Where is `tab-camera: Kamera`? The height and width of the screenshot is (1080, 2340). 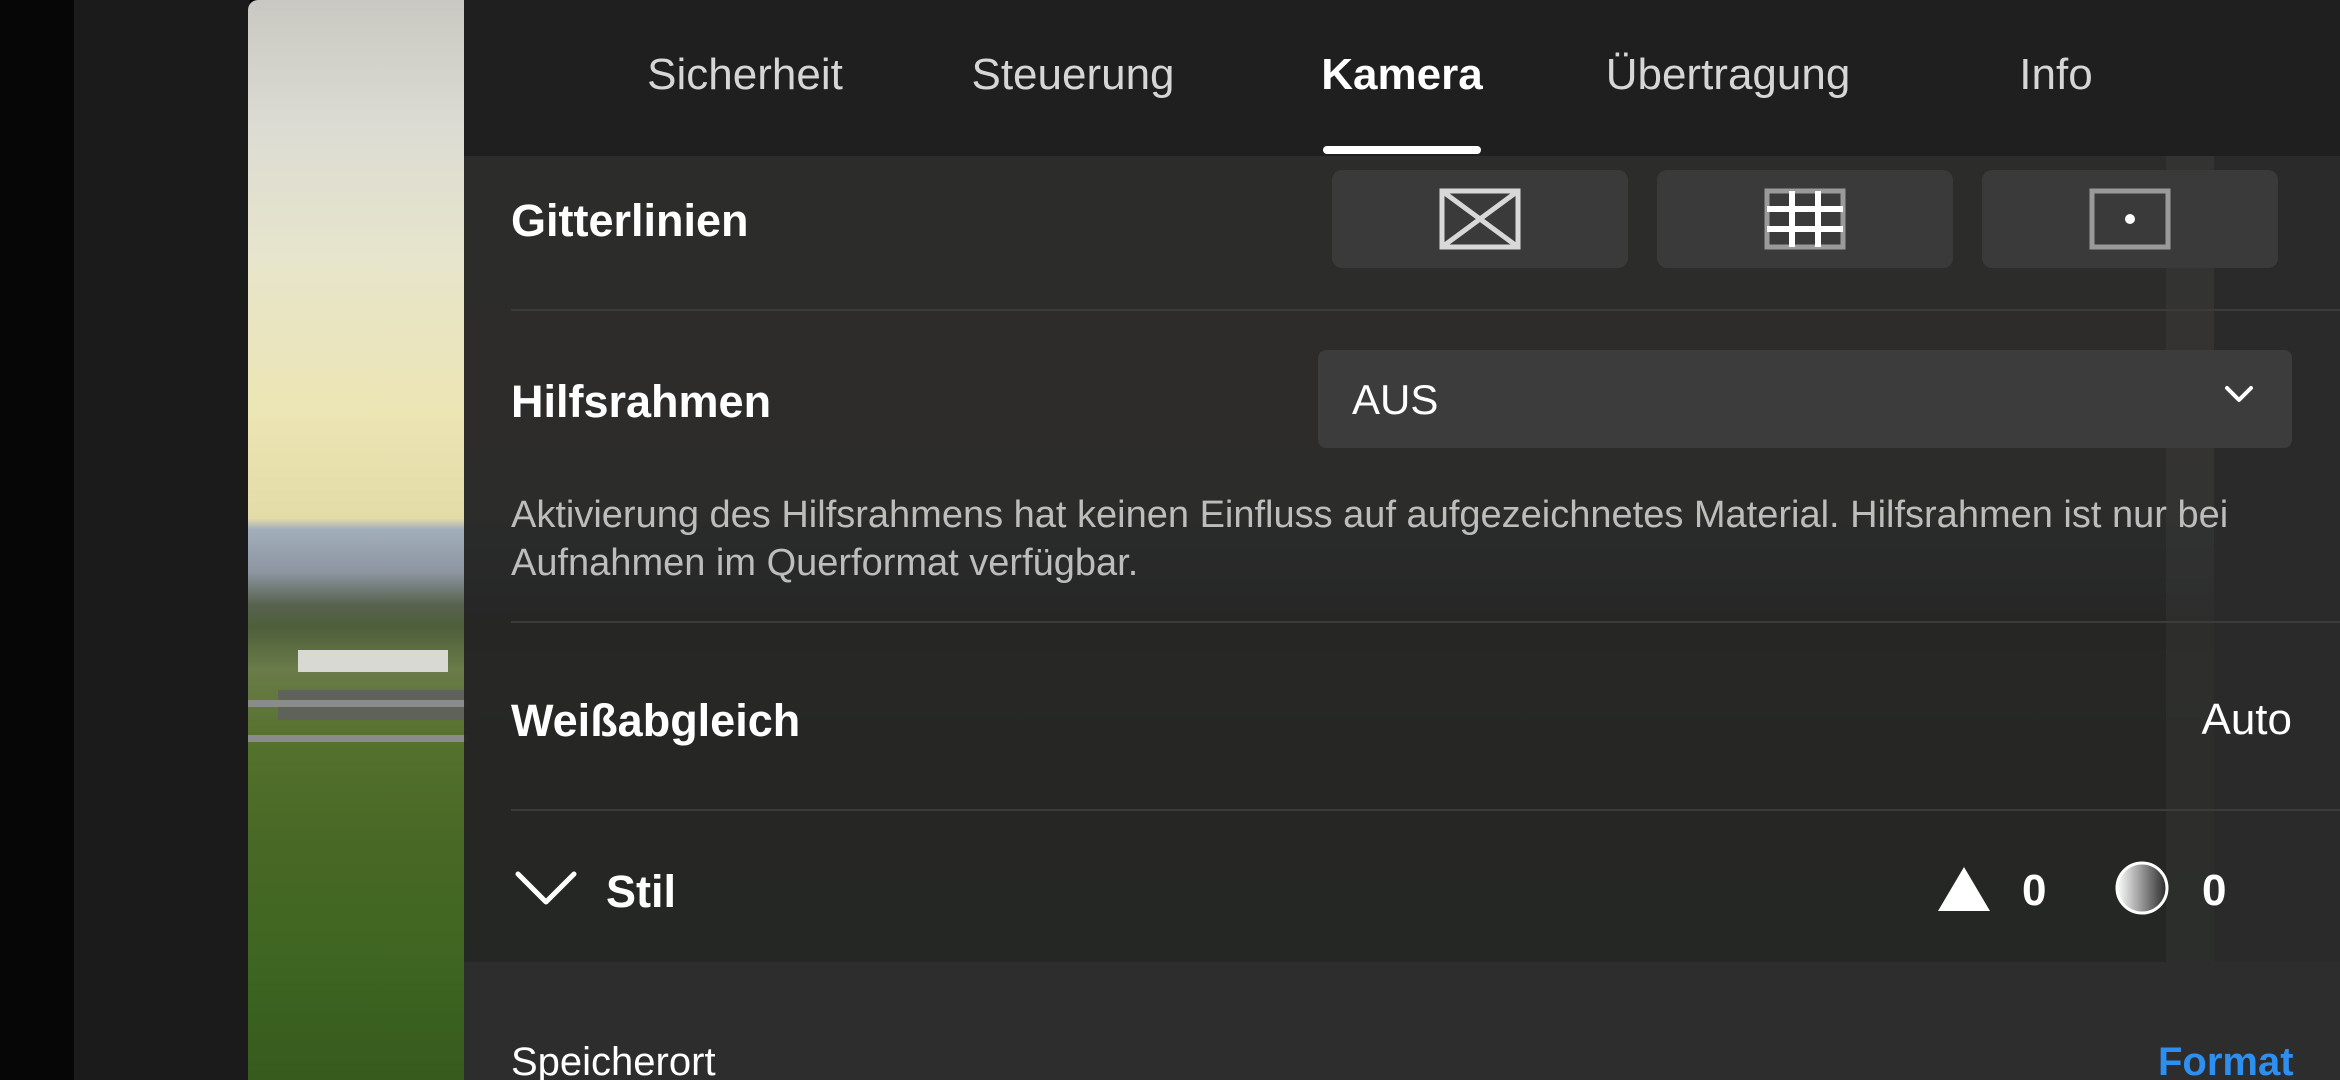
tab-camera: Kamera is located at coordinates (1401, 75).